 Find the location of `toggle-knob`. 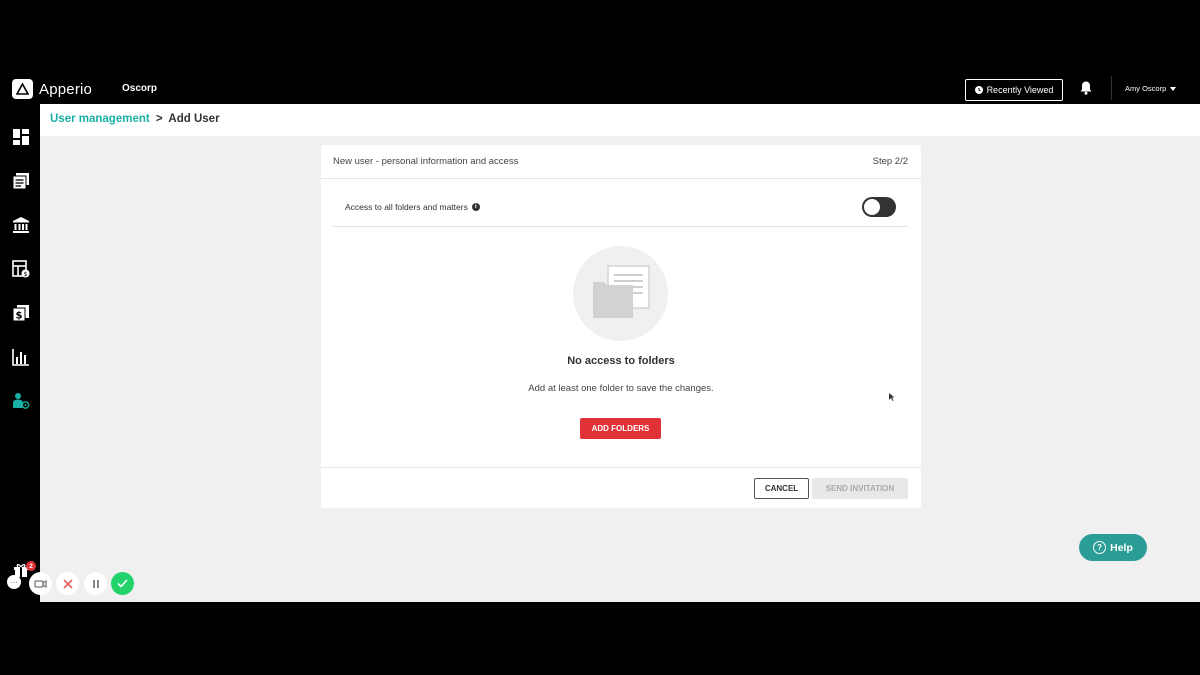

toggle-knob is located at coordinates (872, 207).